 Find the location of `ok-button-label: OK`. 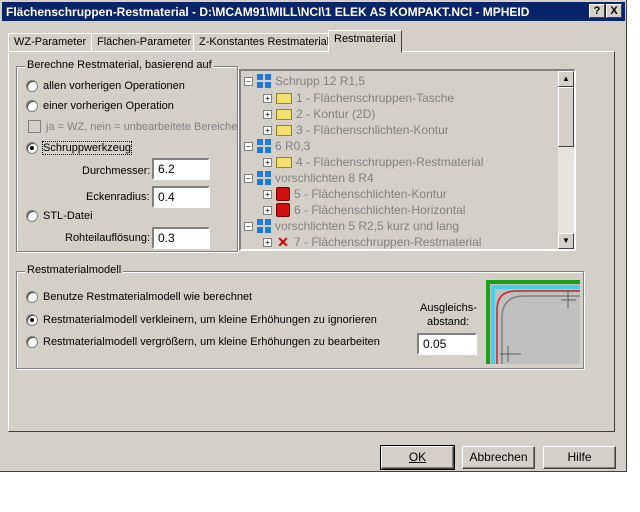

ok-button-label: OK is located at coordinates (417, 457).